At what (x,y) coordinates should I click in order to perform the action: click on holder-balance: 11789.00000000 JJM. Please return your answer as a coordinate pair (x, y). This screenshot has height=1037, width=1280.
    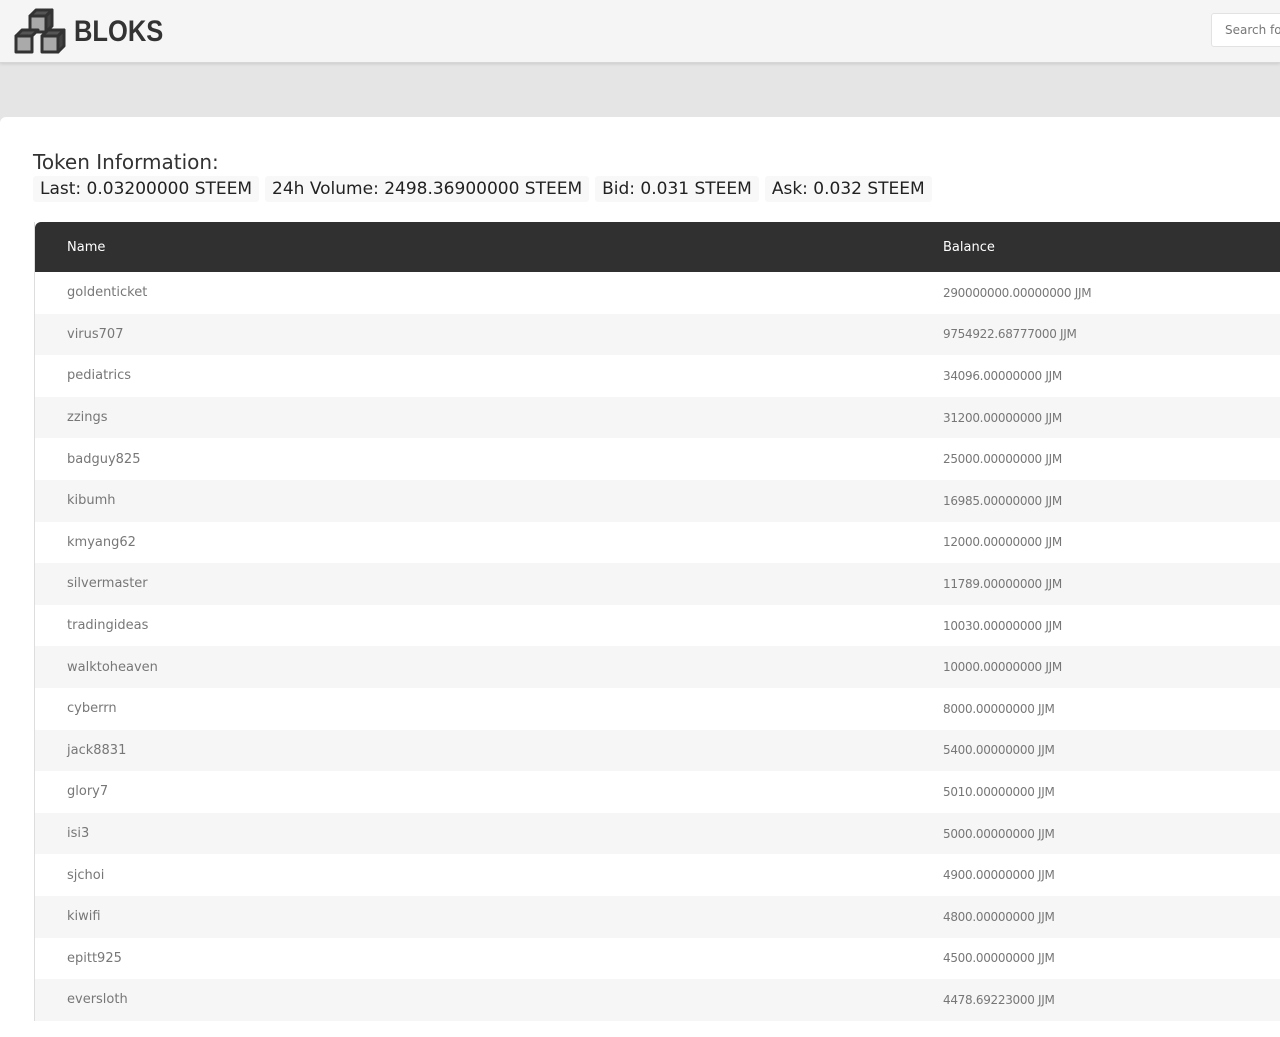
    Looking at the image, I should click on (1002, 583).